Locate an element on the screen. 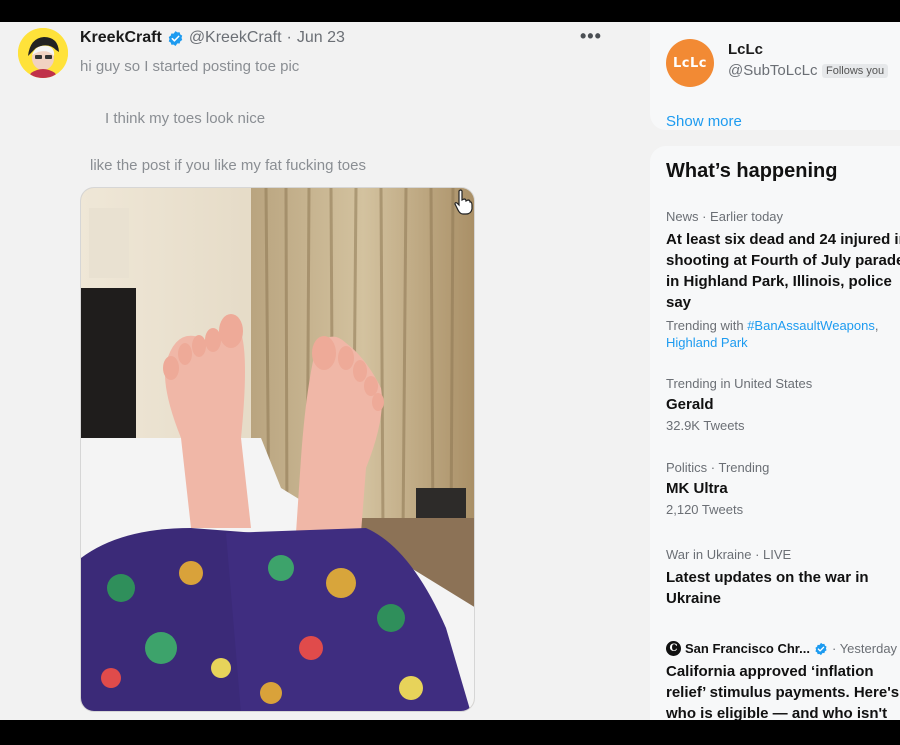 The height and width of the screenshot is (745, 900). trend-meta: Trending in United States is located at coordinates (739, 383).